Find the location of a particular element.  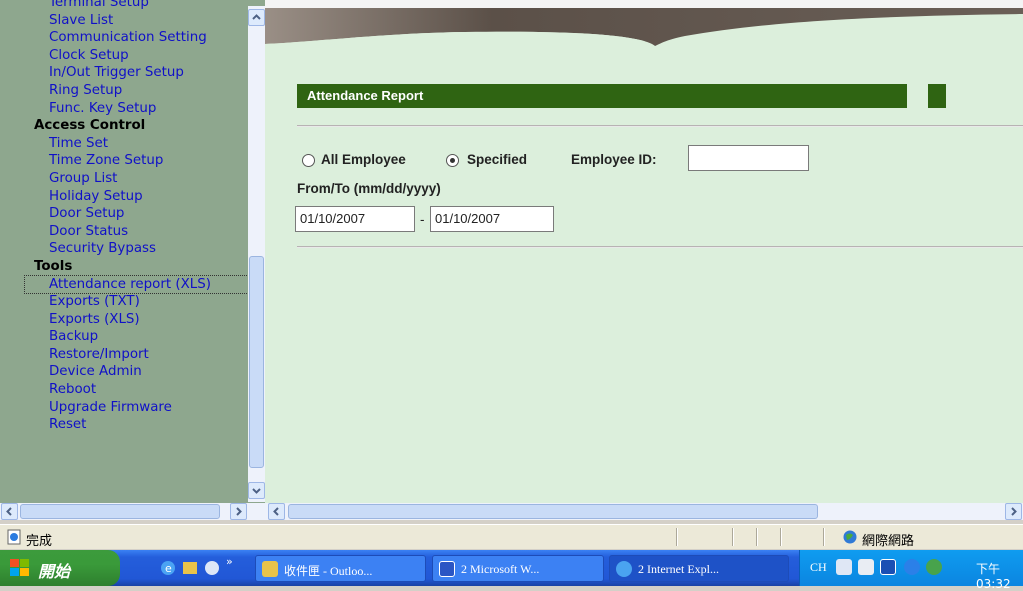

nav-item-security-bypass: Security Bypass is located at coordinates (148, 249).